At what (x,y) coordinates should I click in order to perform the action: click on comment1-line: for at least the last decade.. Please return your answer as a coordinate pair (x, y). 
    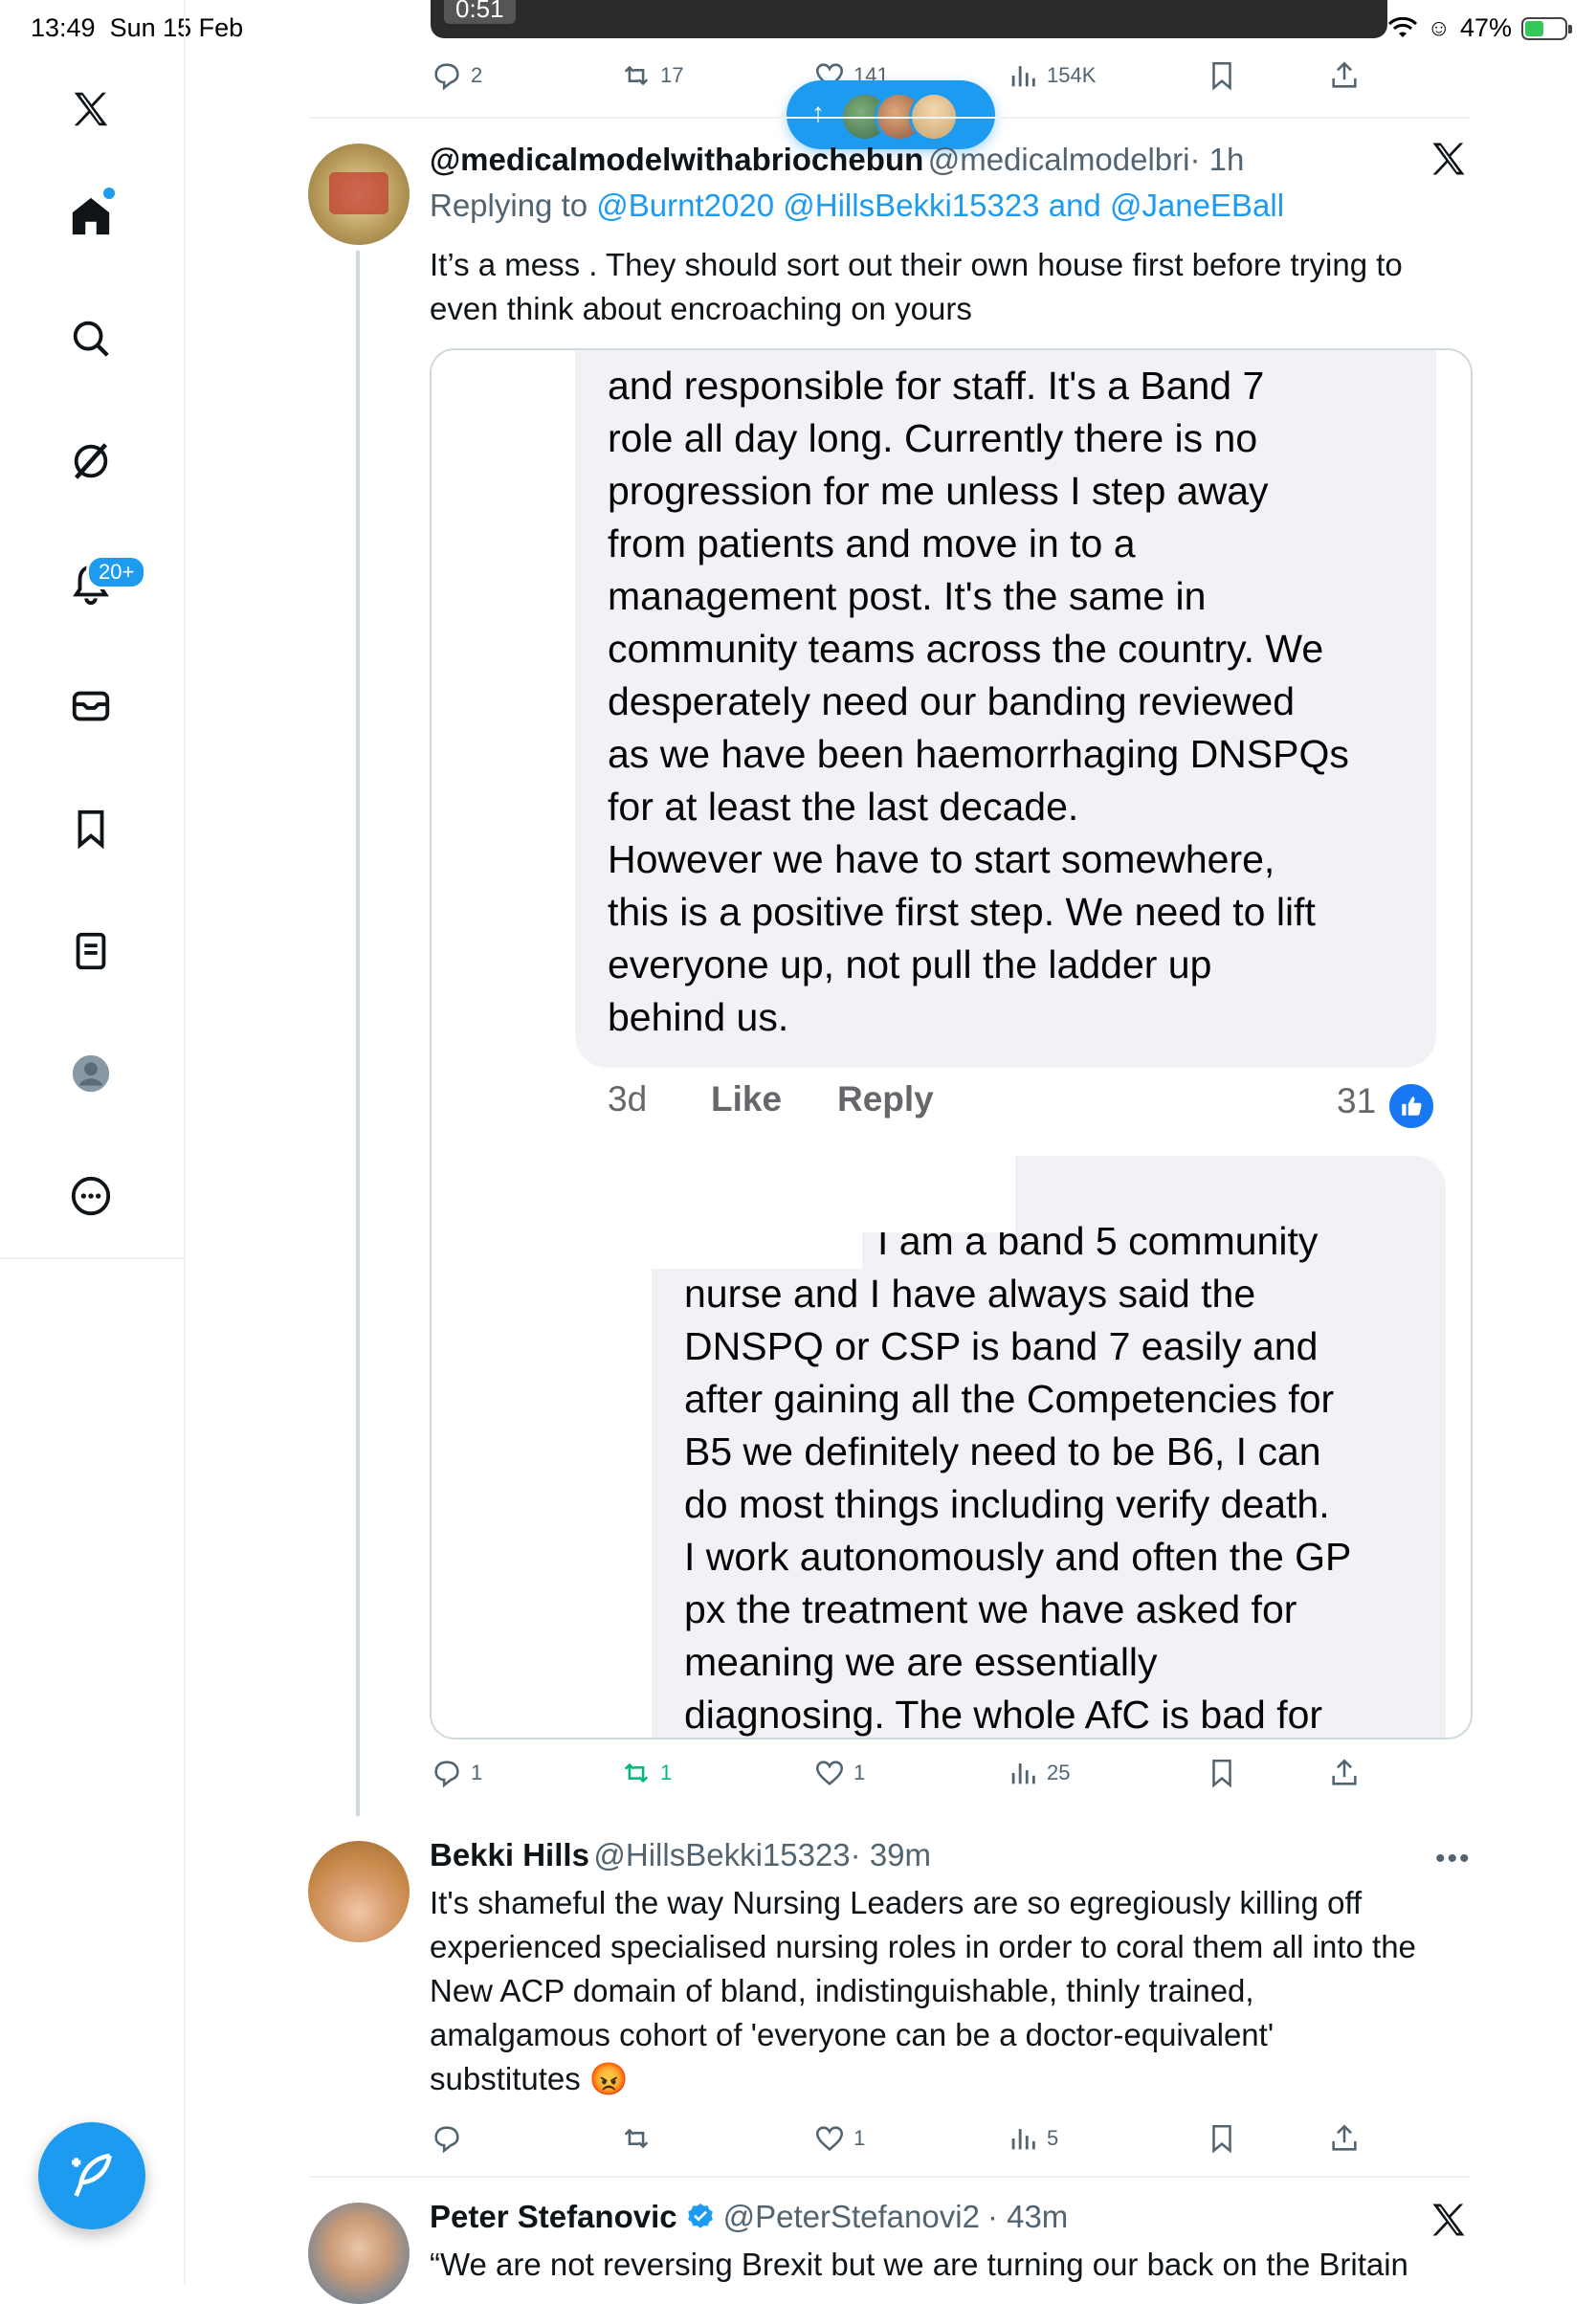
    Looking at the image, I should click on (844, 807).